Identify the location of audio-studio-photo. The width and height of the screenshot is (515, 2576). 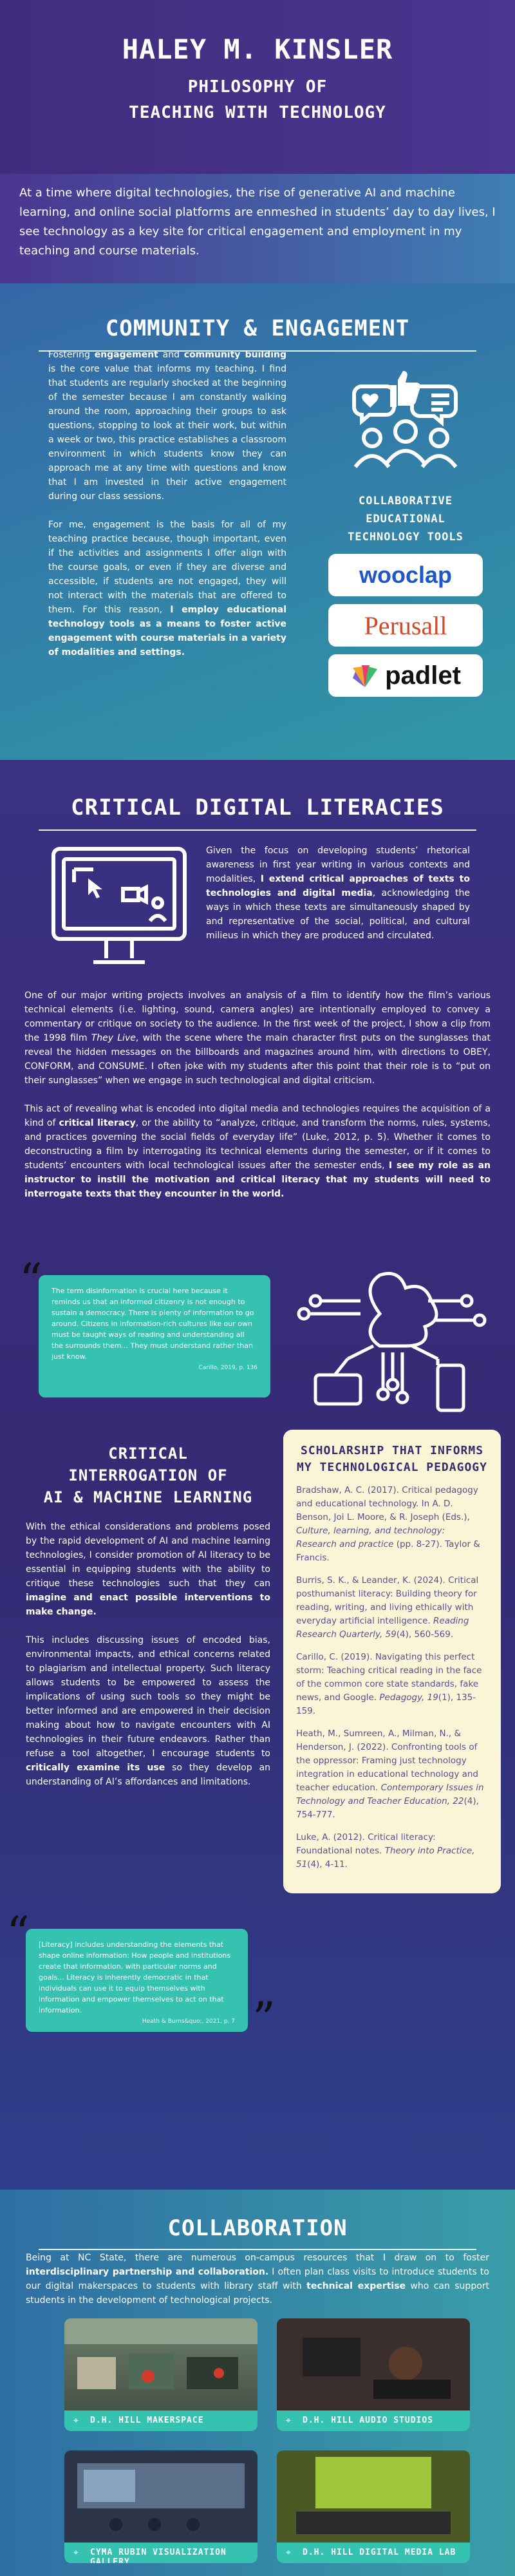
(373, 2364).